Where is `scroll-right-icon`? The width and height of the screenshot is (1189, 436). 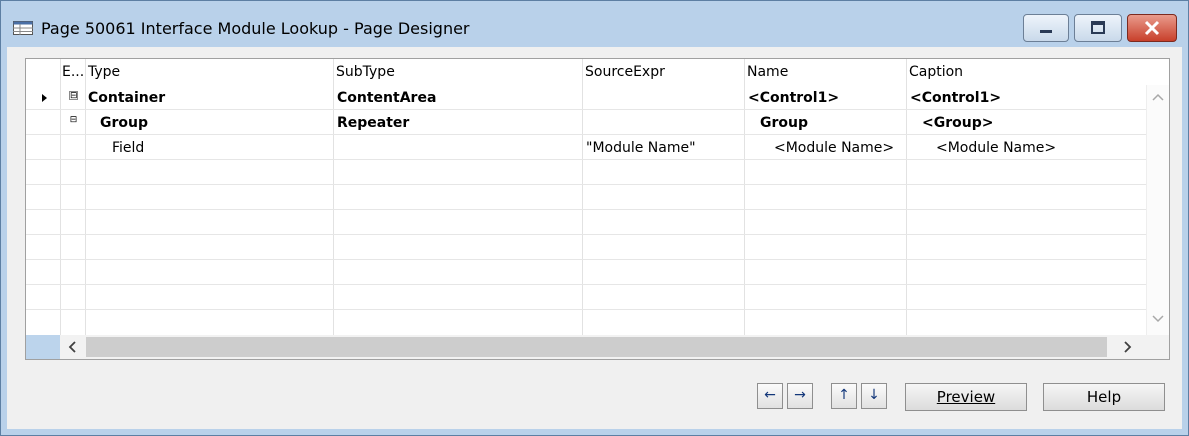 scroll-right-icon is located at coordinates (1128, 347).